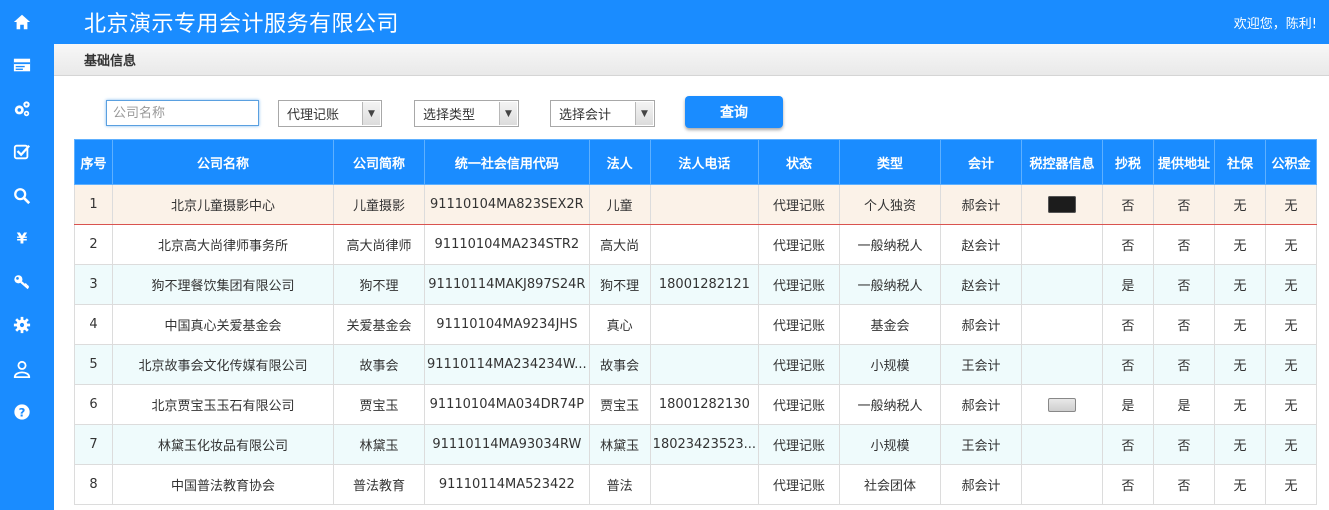  What do you see at coordinates (734, 112) in the screenshot?
I see `query-button: 查询` at bounding box center [734, 112].